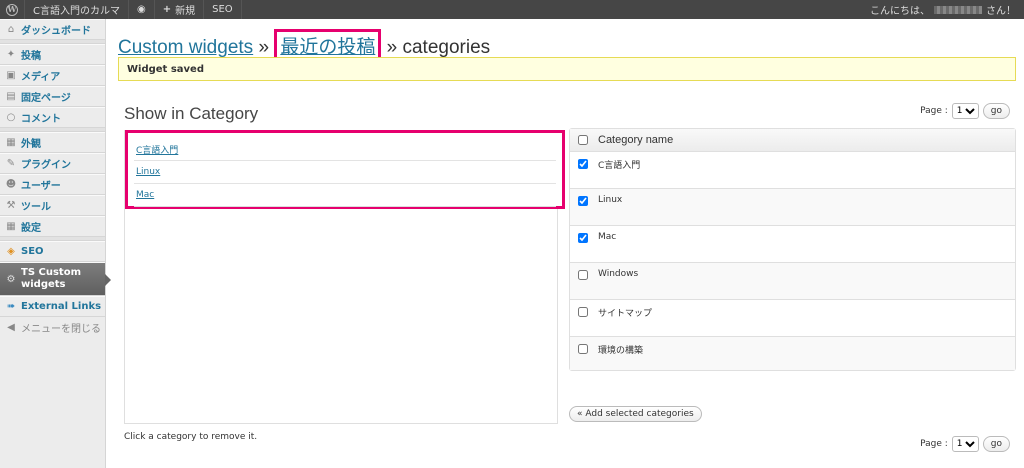 Image resolution: width=1024 pixels, height=468 pixels. I want to click on sidebar-item-tools: ⚒ ツール, so click(52, 205).